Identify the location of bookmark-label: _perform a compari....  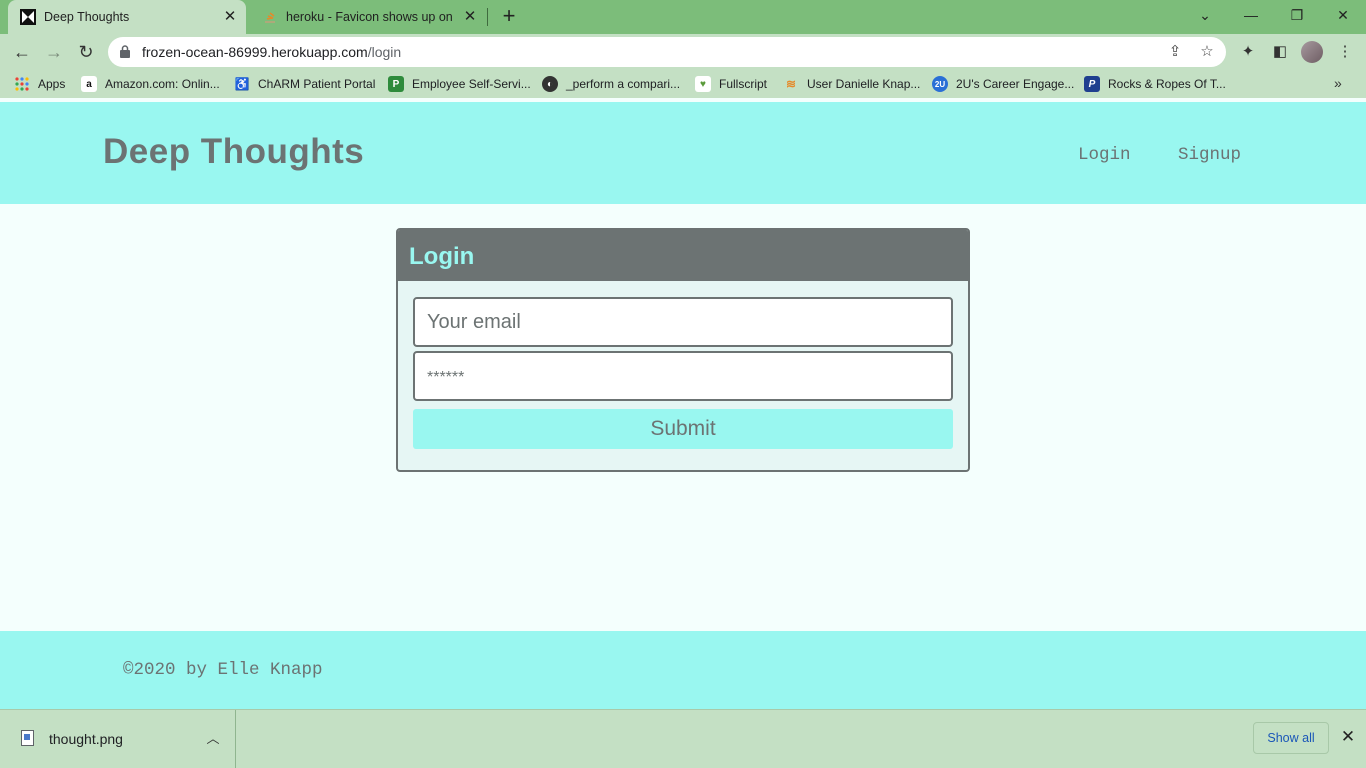
(623, 84).